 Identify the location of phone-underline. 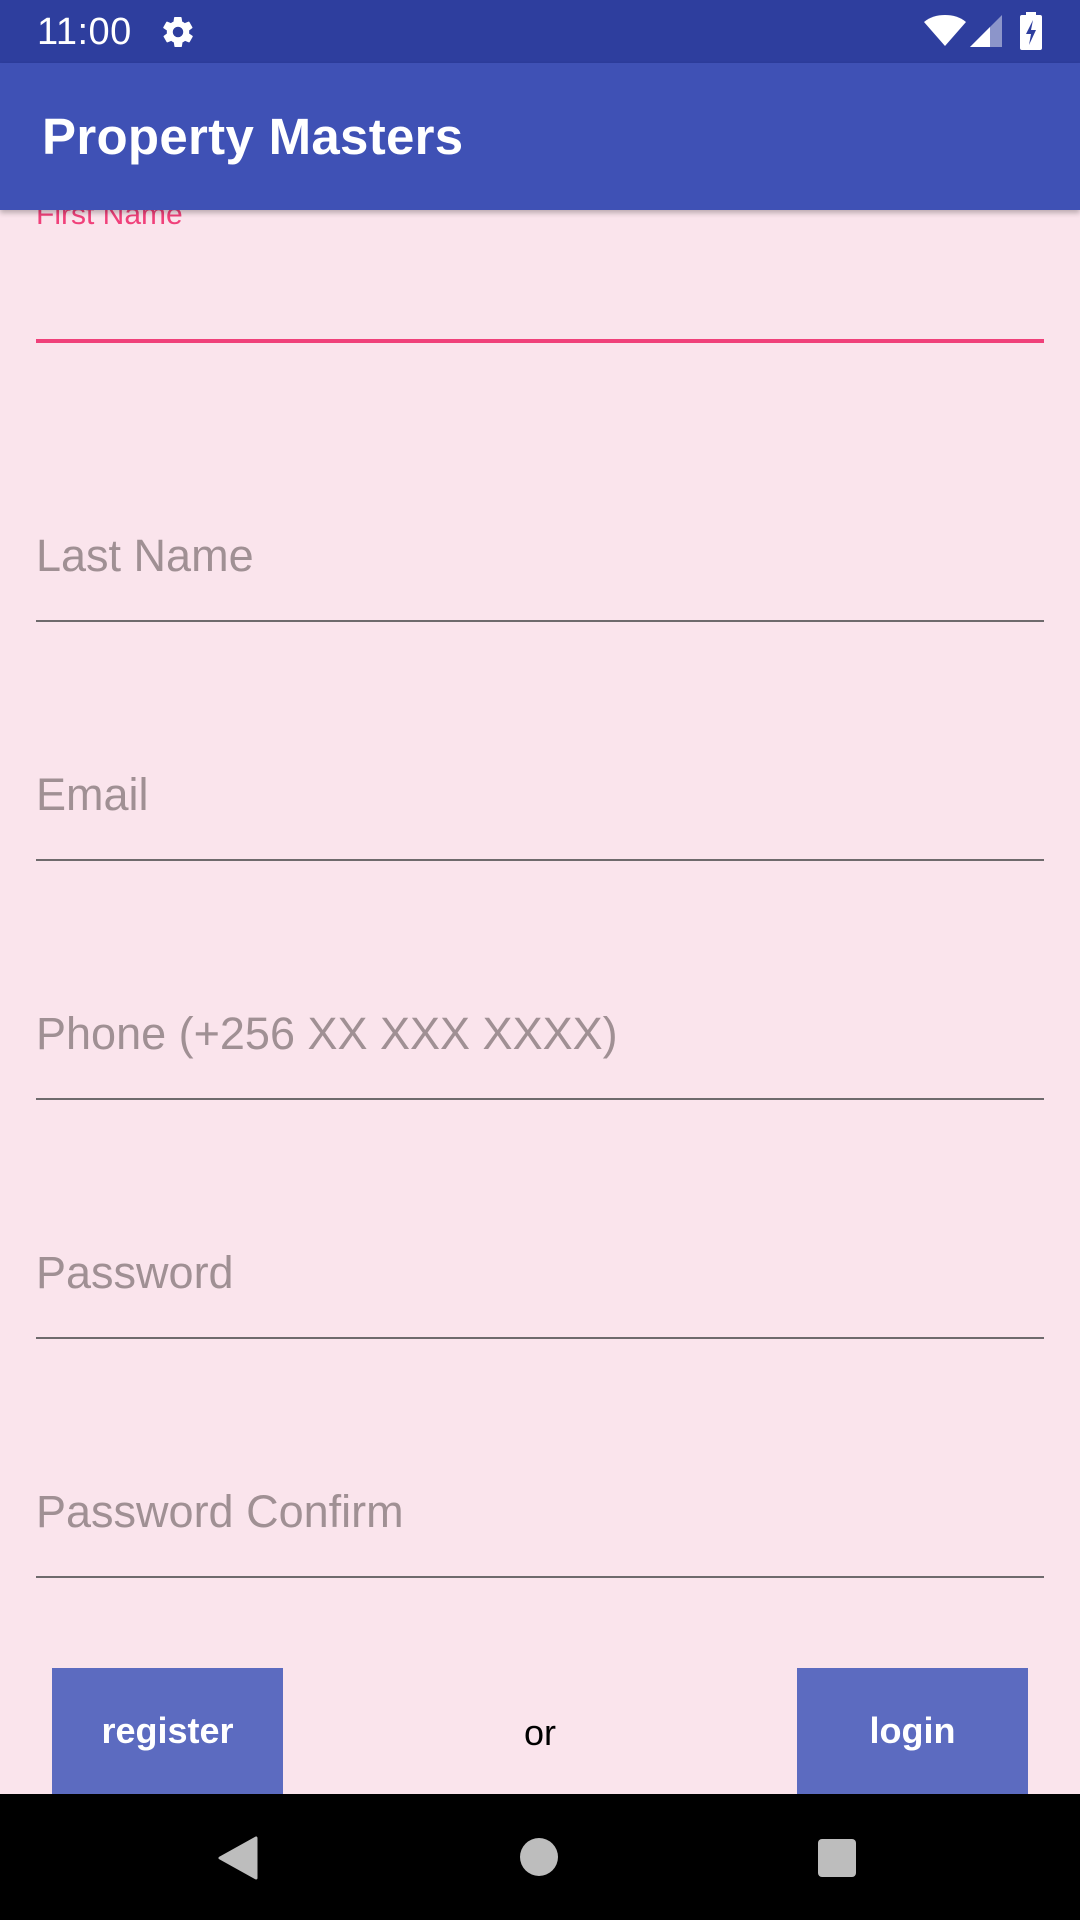
(540, 1099).